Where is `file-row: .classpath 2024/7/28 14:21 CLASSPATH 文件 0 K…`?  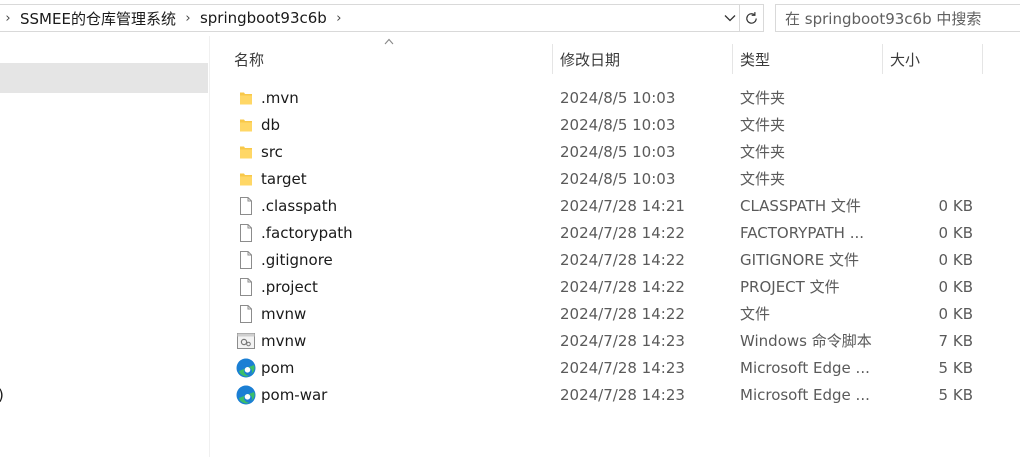 file-row: .classpath 2024/7/28 14:21 CLASSPATH 文件 0 K… is located at coordinates (510, 205).